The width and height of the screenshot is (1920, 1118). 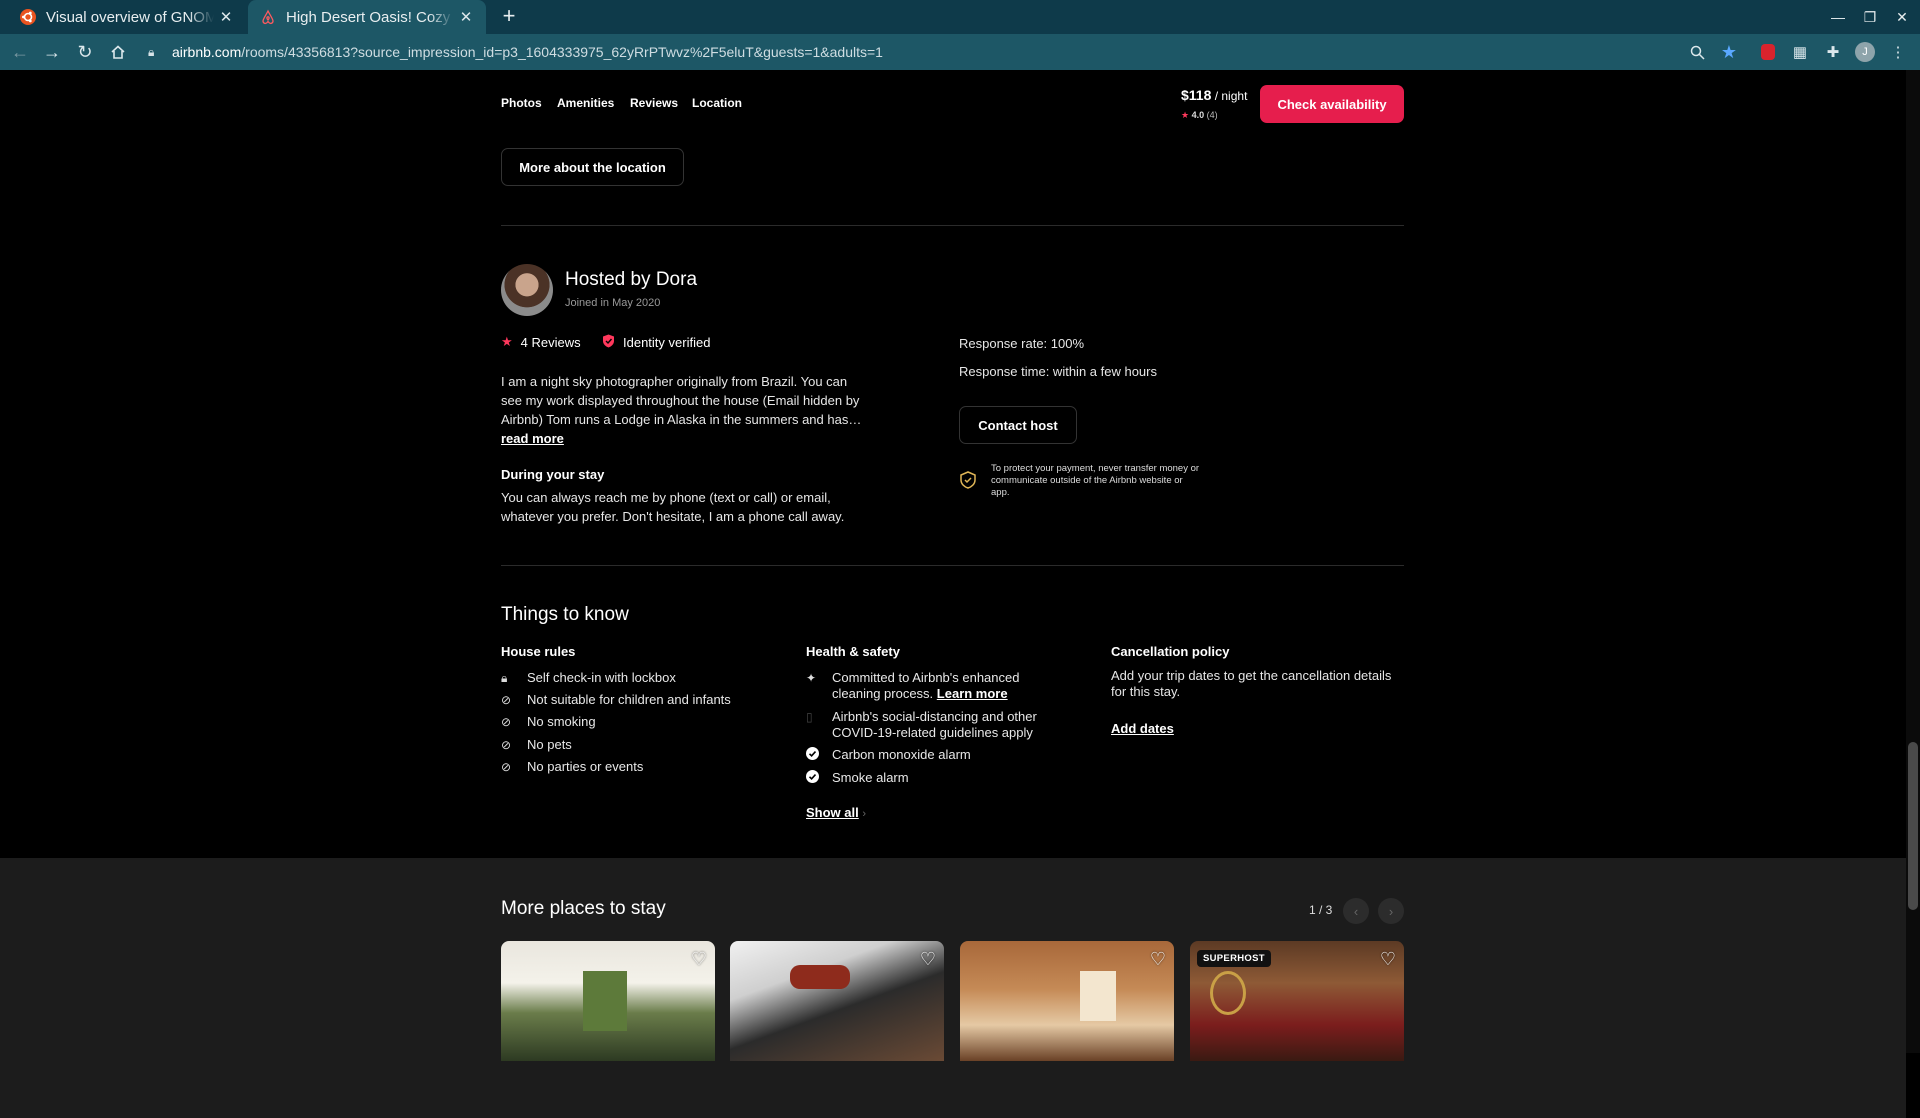 What do you see at coordinates (667, 342) in the screenshot?
I see `identity-verified-label: Identity verified` at bounding box center [667, 342].